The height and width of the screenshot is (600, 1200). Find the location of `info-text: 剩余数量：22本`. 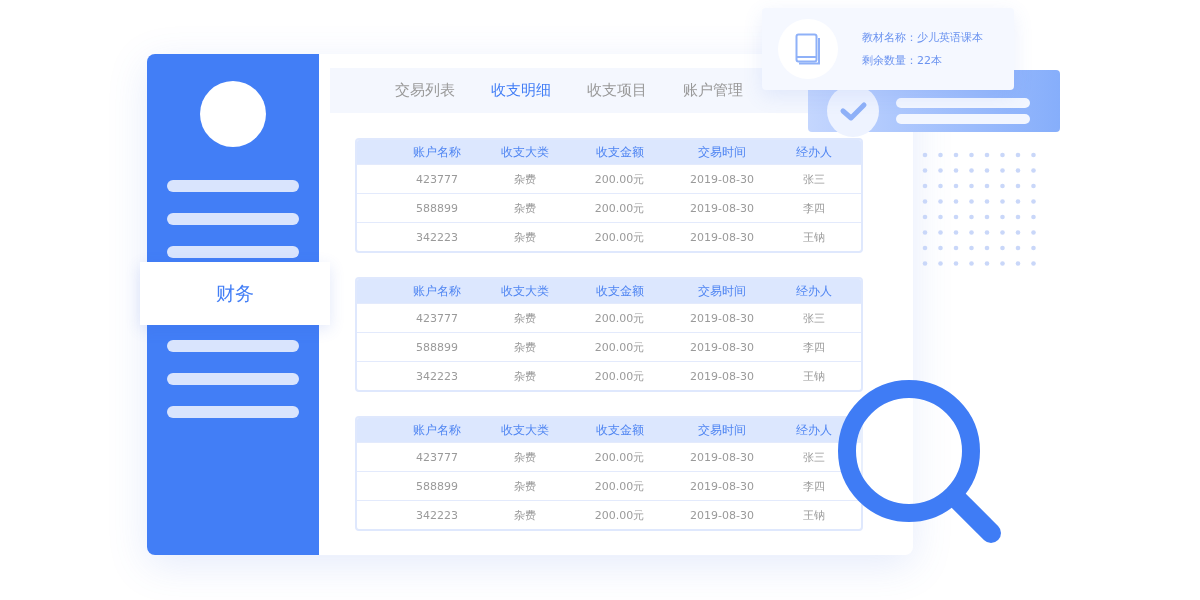

info-text: 剩余数量：22本 is located at coordinates (902, 60).